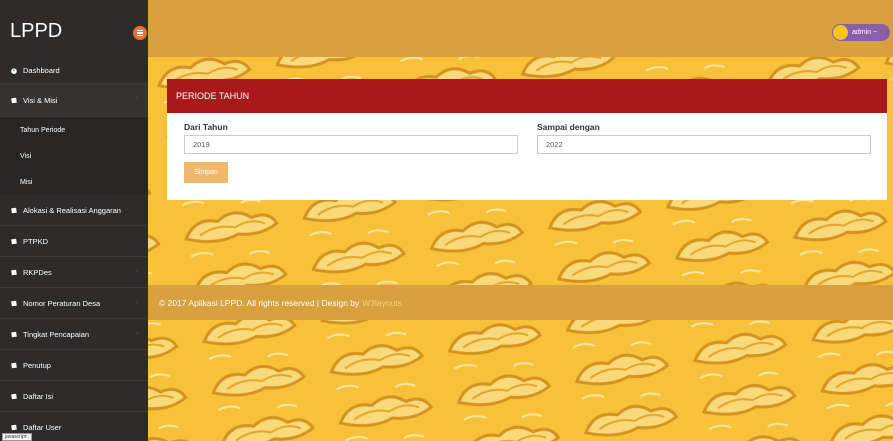  I want to click on from-year-label: Dari Tahun, so click(206, 127).